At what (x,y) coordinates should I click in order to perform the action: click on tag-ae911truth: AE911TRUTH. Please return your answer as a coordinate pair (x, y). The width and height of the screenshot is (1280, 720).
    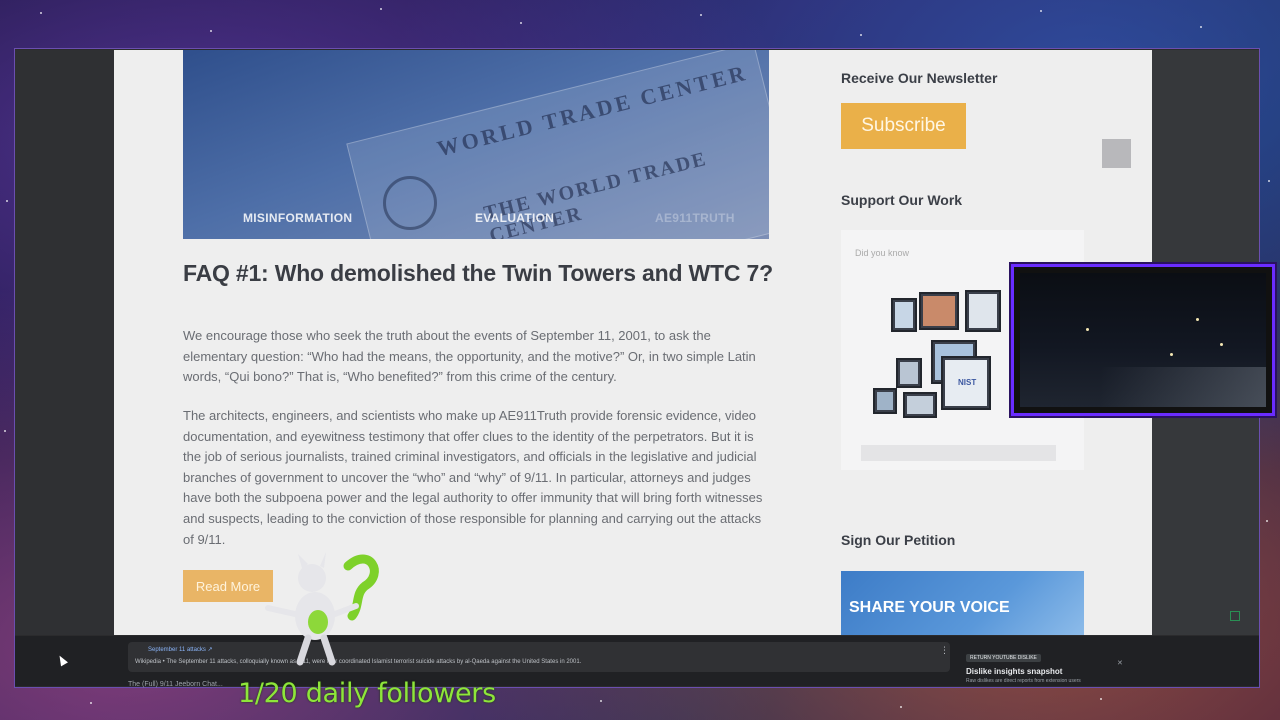
    Looking at the image, I should click on (695, 218).